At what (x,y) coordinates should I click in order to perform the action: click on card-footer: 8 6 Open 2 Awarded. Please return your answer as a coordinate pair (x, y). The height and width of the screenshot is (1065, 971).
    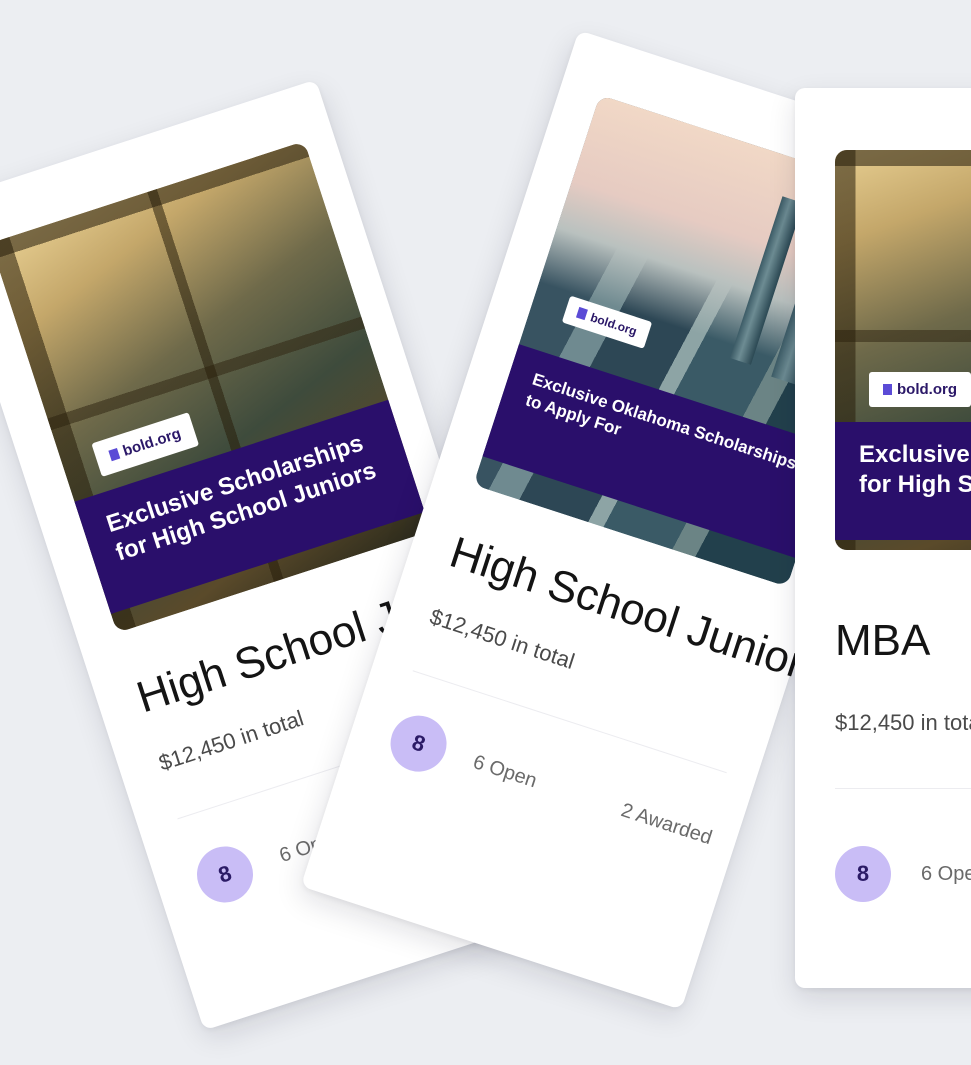
    Looking at the image, I should click on (551, 786).